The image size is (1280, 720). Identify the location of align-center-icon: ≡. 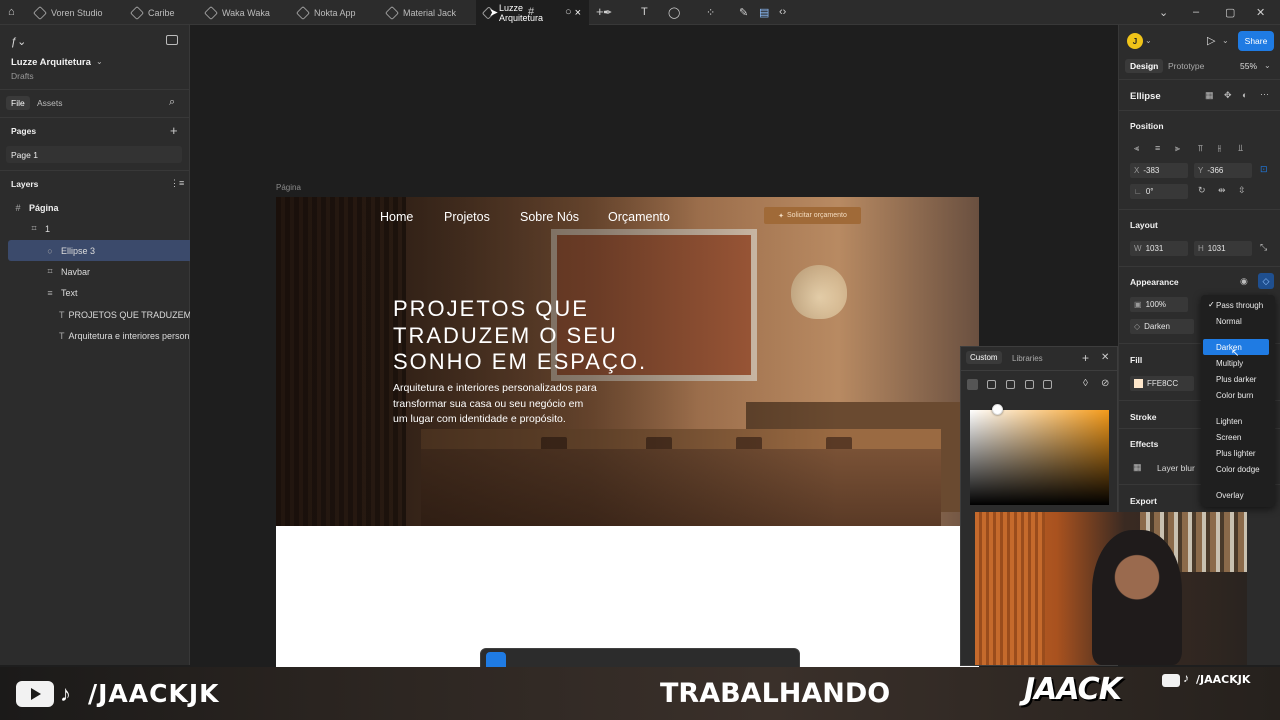
(1157, 148).